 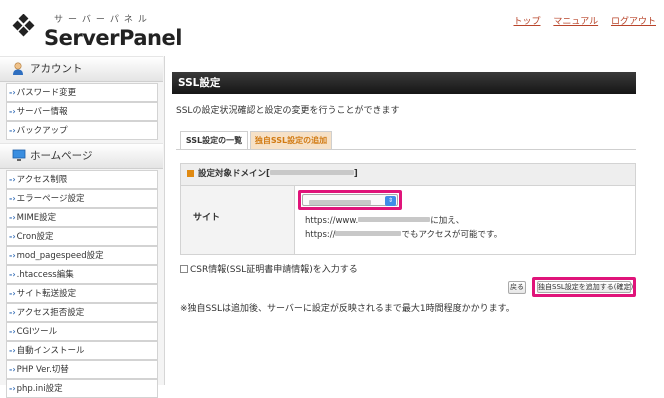 I want to click on sidebar-item-site-transfer: -›サイト転送設定, so click(x=82, y=293).